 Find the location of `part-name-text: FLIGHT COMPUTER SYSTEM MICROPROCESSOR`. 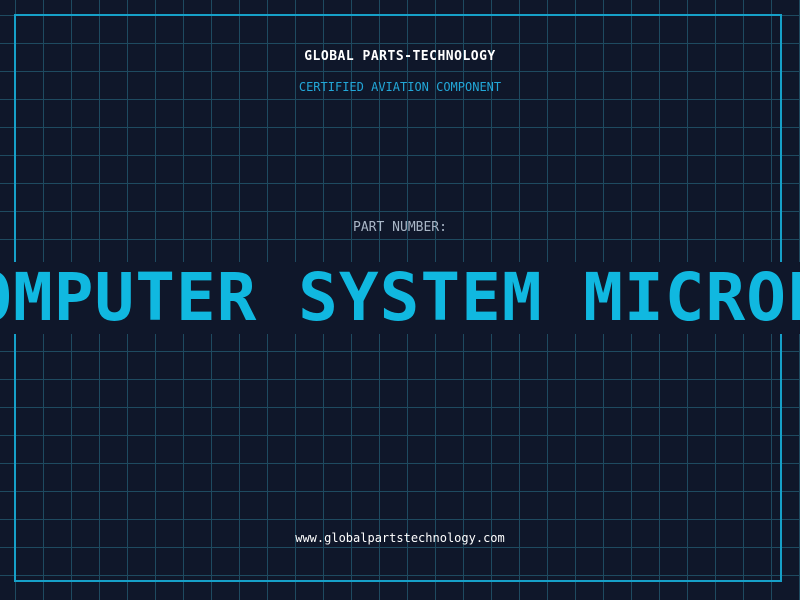

part-name-text: FLIGHT COMPUTER SYSTEM MICROPROCESSOR is located at coordinates (400, 298).